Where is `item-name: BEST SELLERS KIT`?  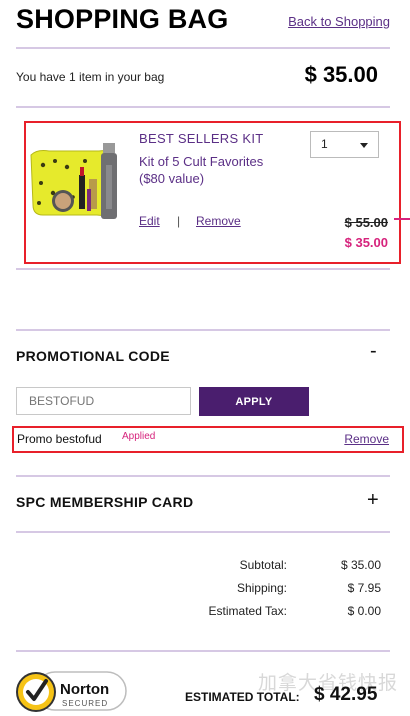 item-name: BEST SELLERS KIT is located at coordinates (201, 138).